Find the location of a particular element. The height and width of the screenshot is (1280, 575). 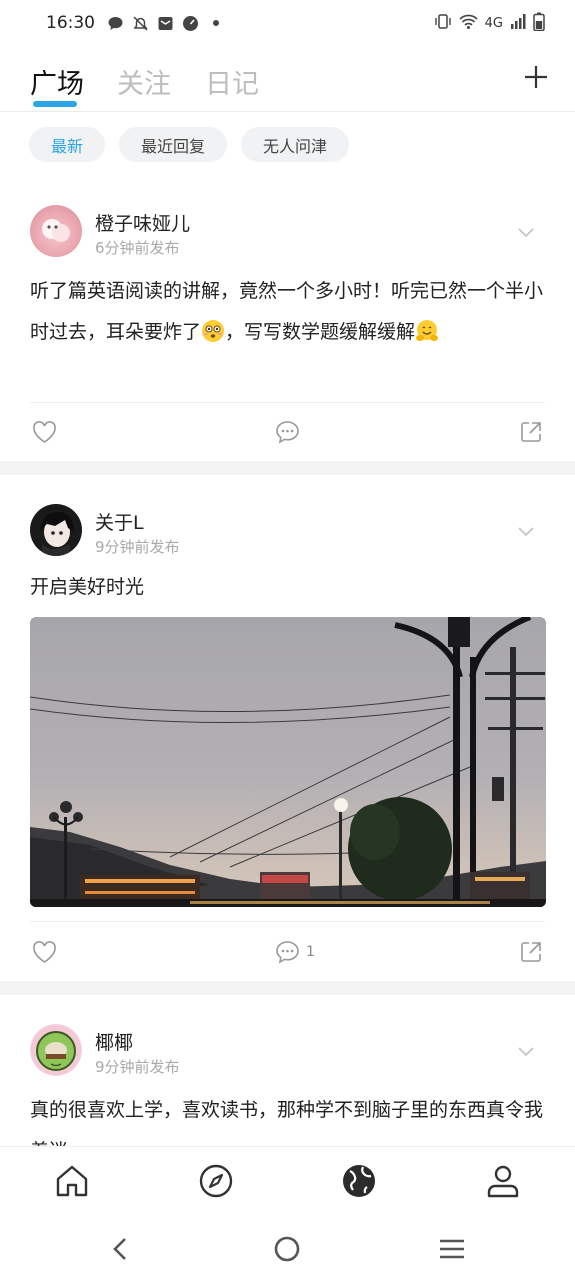

tab-following: 关注 is located at coordinates (144, 81).